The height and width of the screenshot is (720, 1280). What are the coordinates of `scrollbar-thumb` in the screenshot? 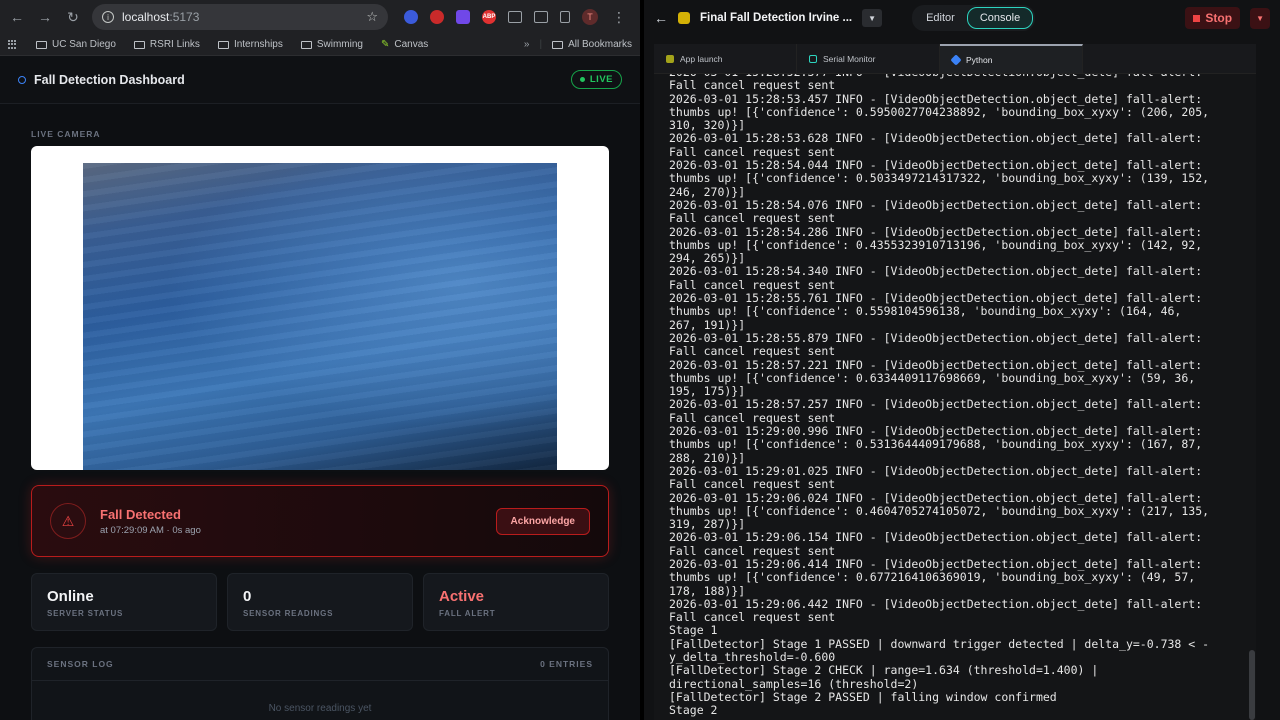 It's located at (1252, 685).